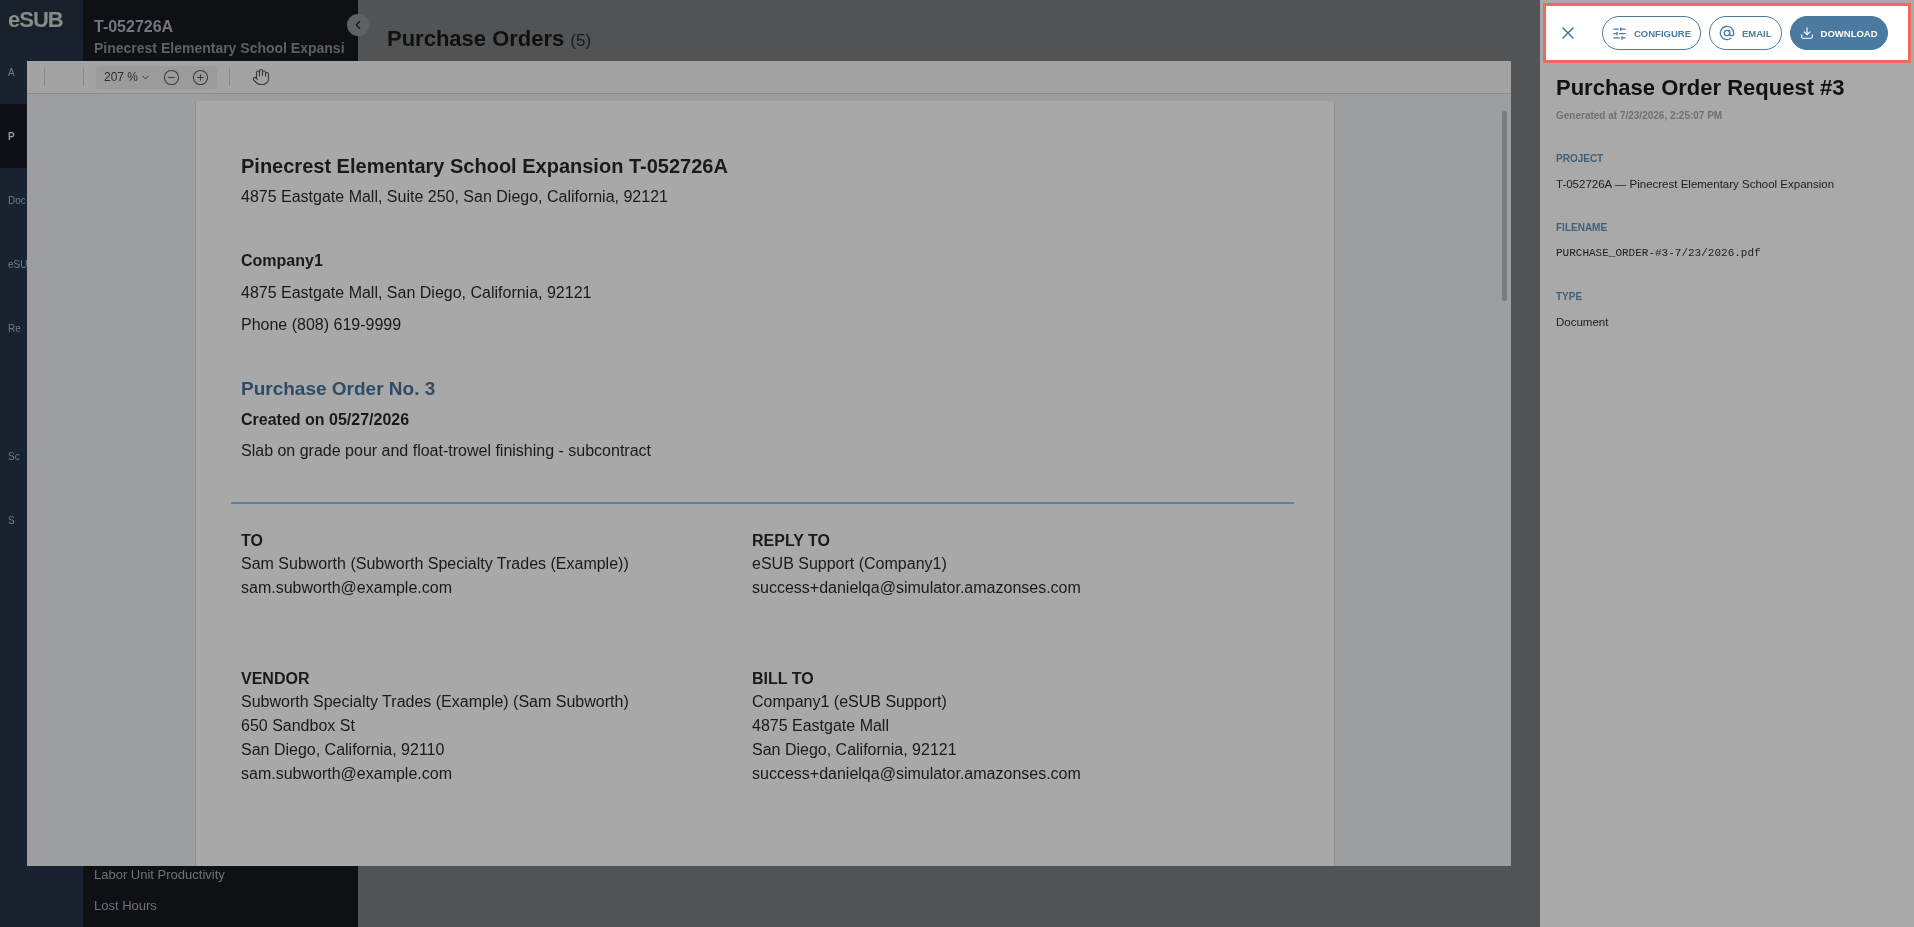 Image resolution: width=1914 pixels, height=927 pixels. I want to click on scrollbar-thumb, so click(1504, 206).